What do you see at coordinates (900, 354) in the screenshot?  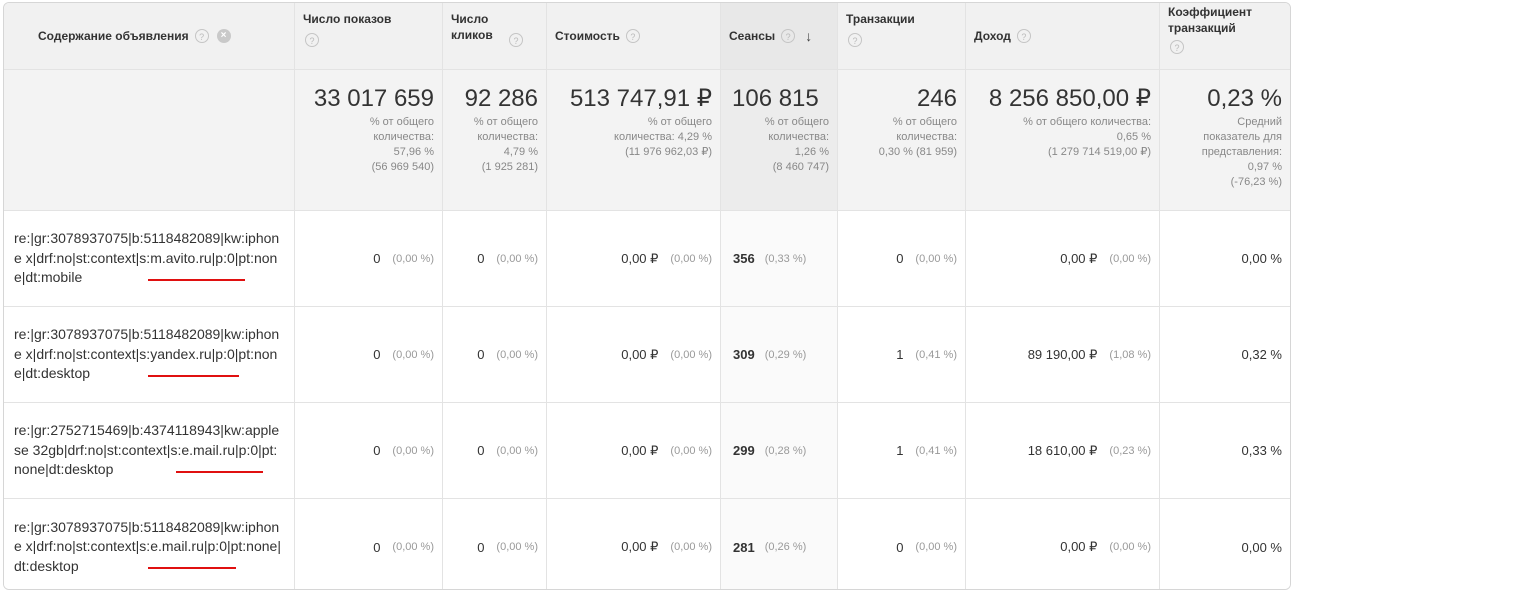 I see `metric-value: 1` at bounding box center [900, 354].